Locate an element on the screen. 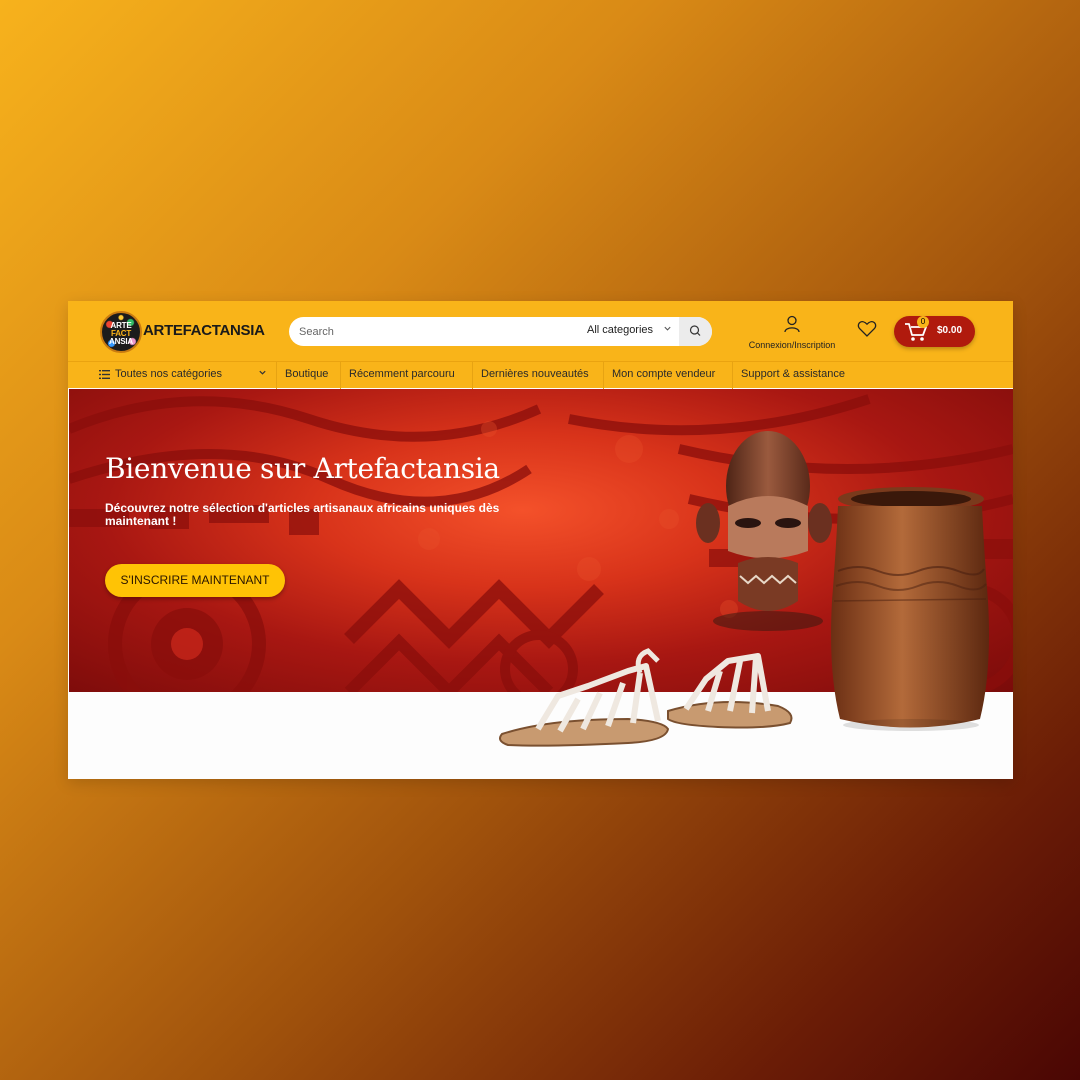  list-icon is located at coordinates (104, 374).